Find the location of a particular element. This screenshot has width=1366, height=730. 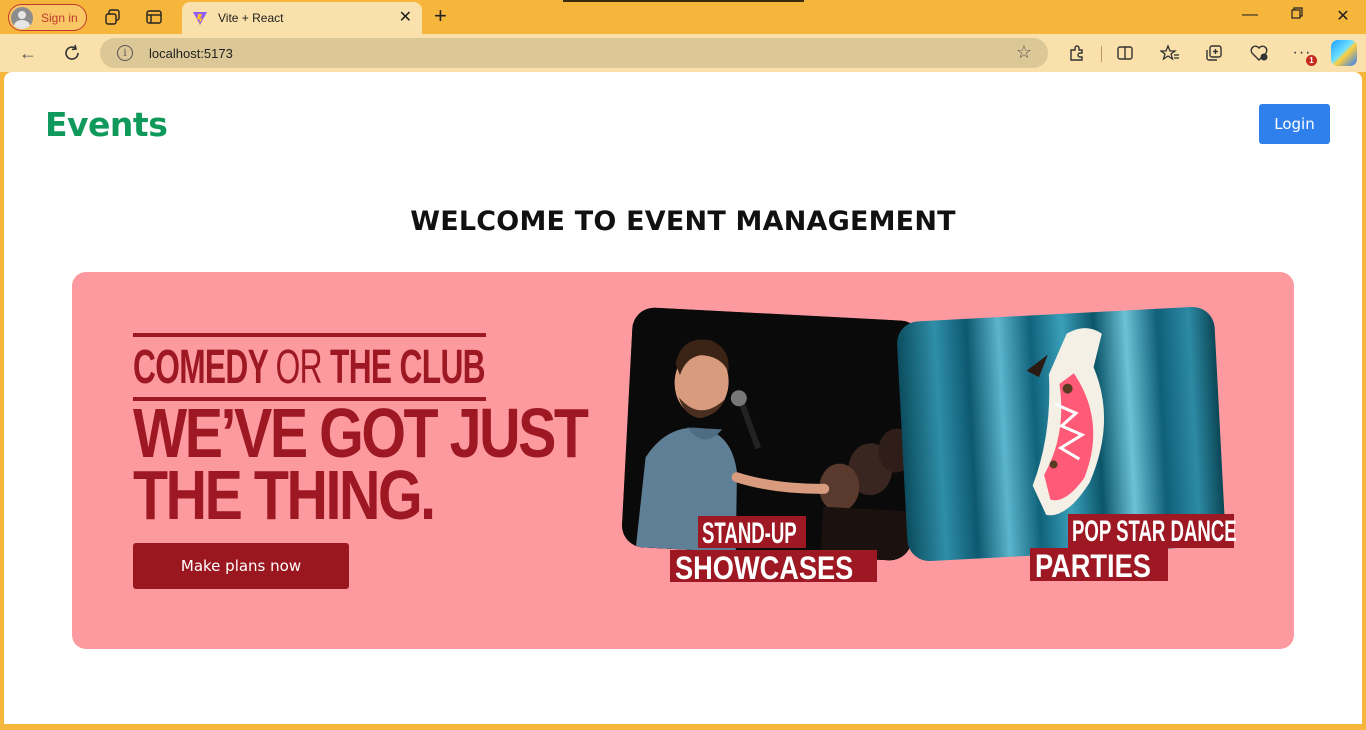

welcome-heading: WELCOME TO EVENT MANAGEMENT is located at coordinates (683, 221).